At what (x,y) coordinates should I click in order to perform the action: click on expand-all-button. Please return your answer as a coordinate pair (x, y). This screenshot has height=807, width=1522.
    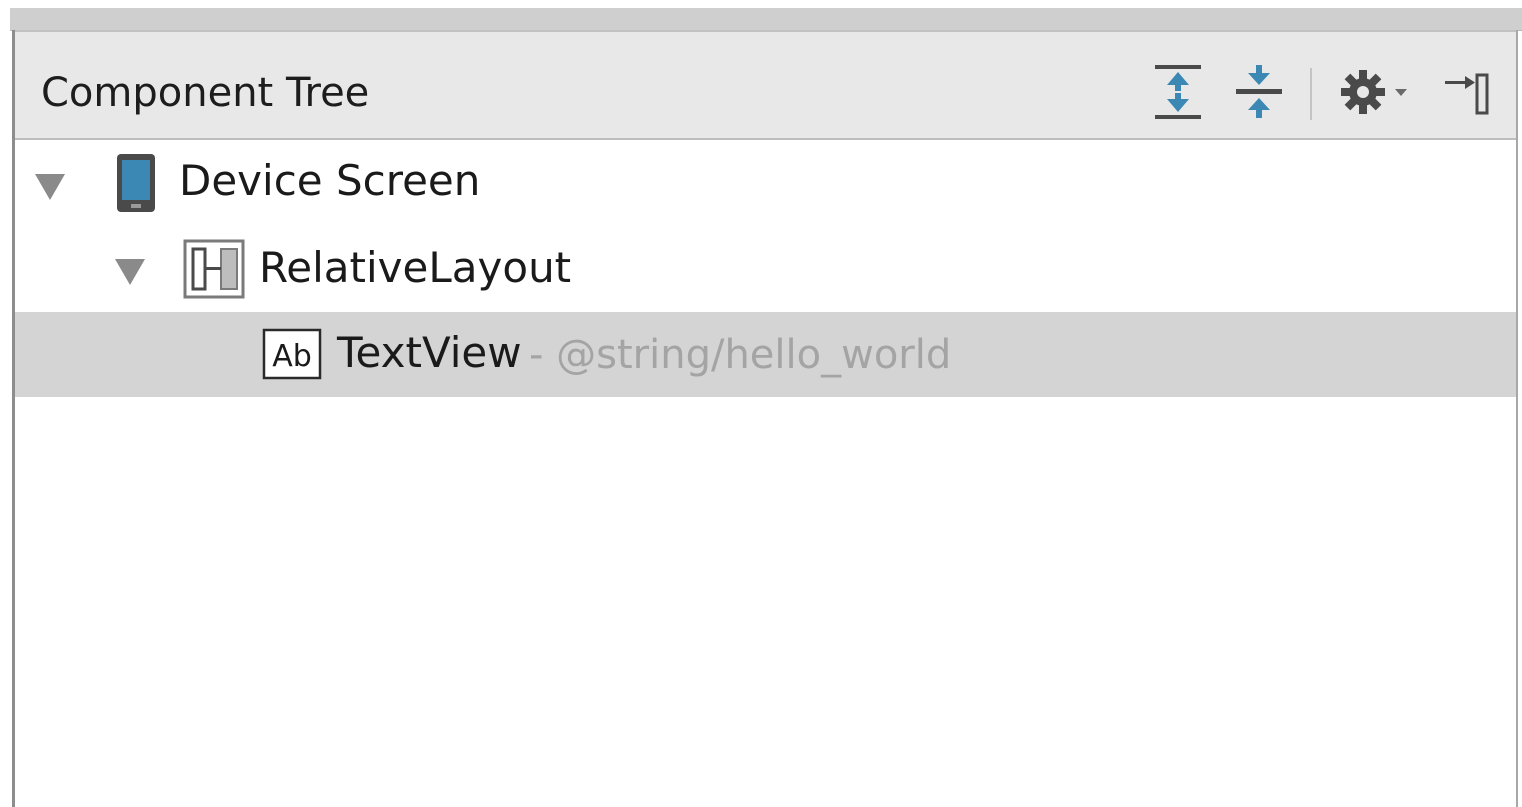
    Looking at the image, I should click on (1178, 92).